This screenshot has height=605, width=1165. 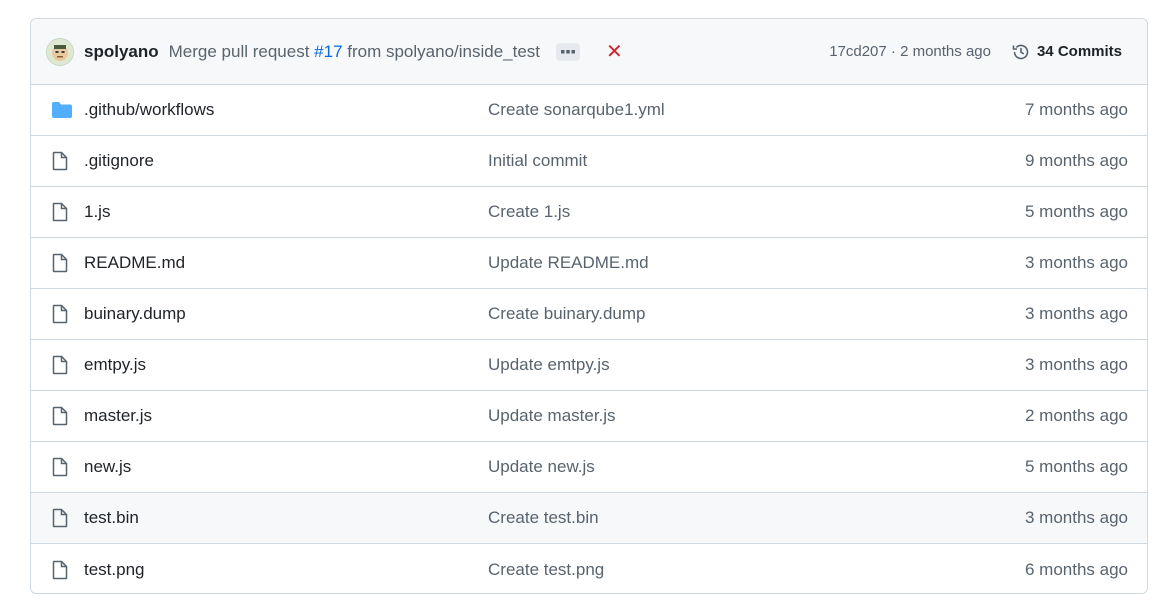 What do you see at coordinates (286, 110) in the screenshot?
I see `file-name-link: .github/workflows` at bounding box center [286, 110].